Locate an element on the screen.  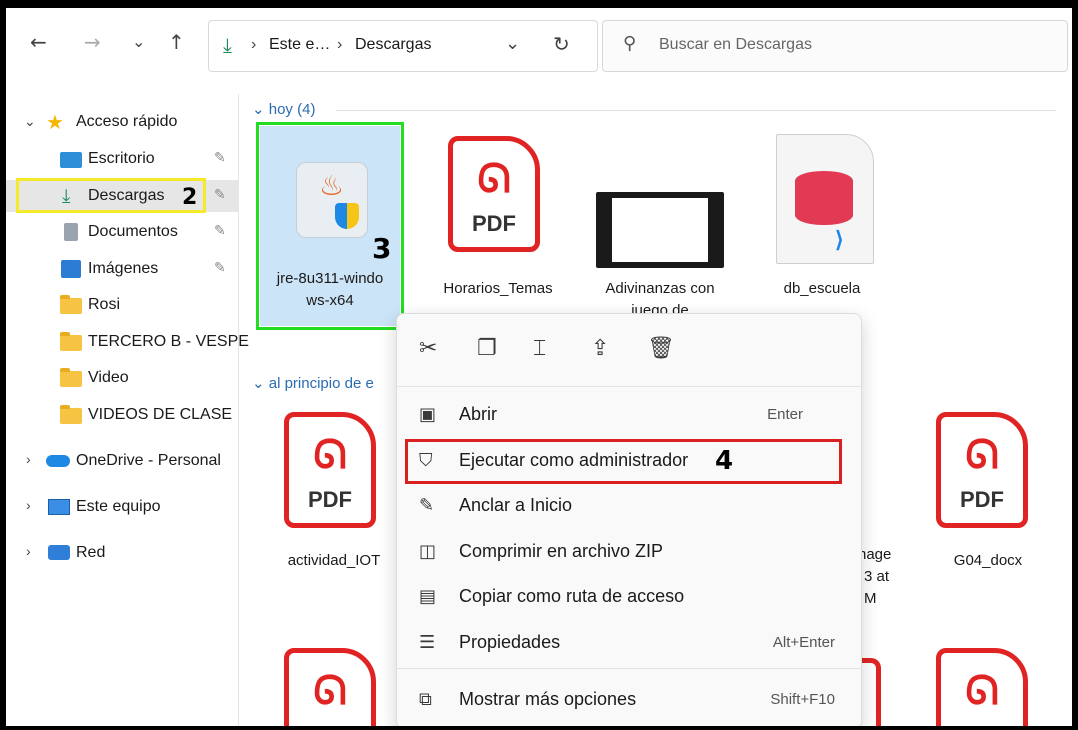
sidebar-item-label: TERCERO B - VESPE is located at coordinates (168, 341).